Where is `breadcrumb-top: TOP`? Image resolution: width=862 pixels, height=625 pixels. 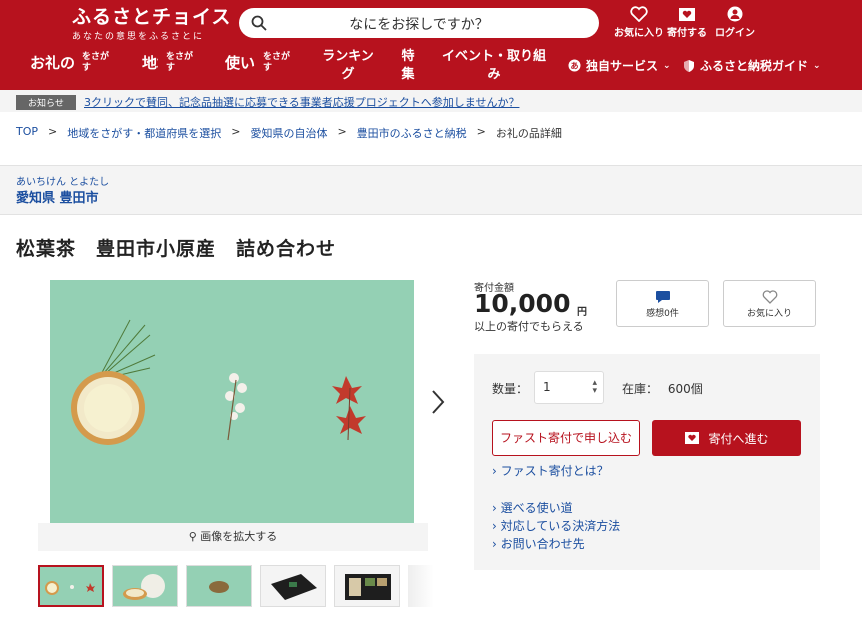 breadcrumb-top: TOP is located at coordinates (27, 133).